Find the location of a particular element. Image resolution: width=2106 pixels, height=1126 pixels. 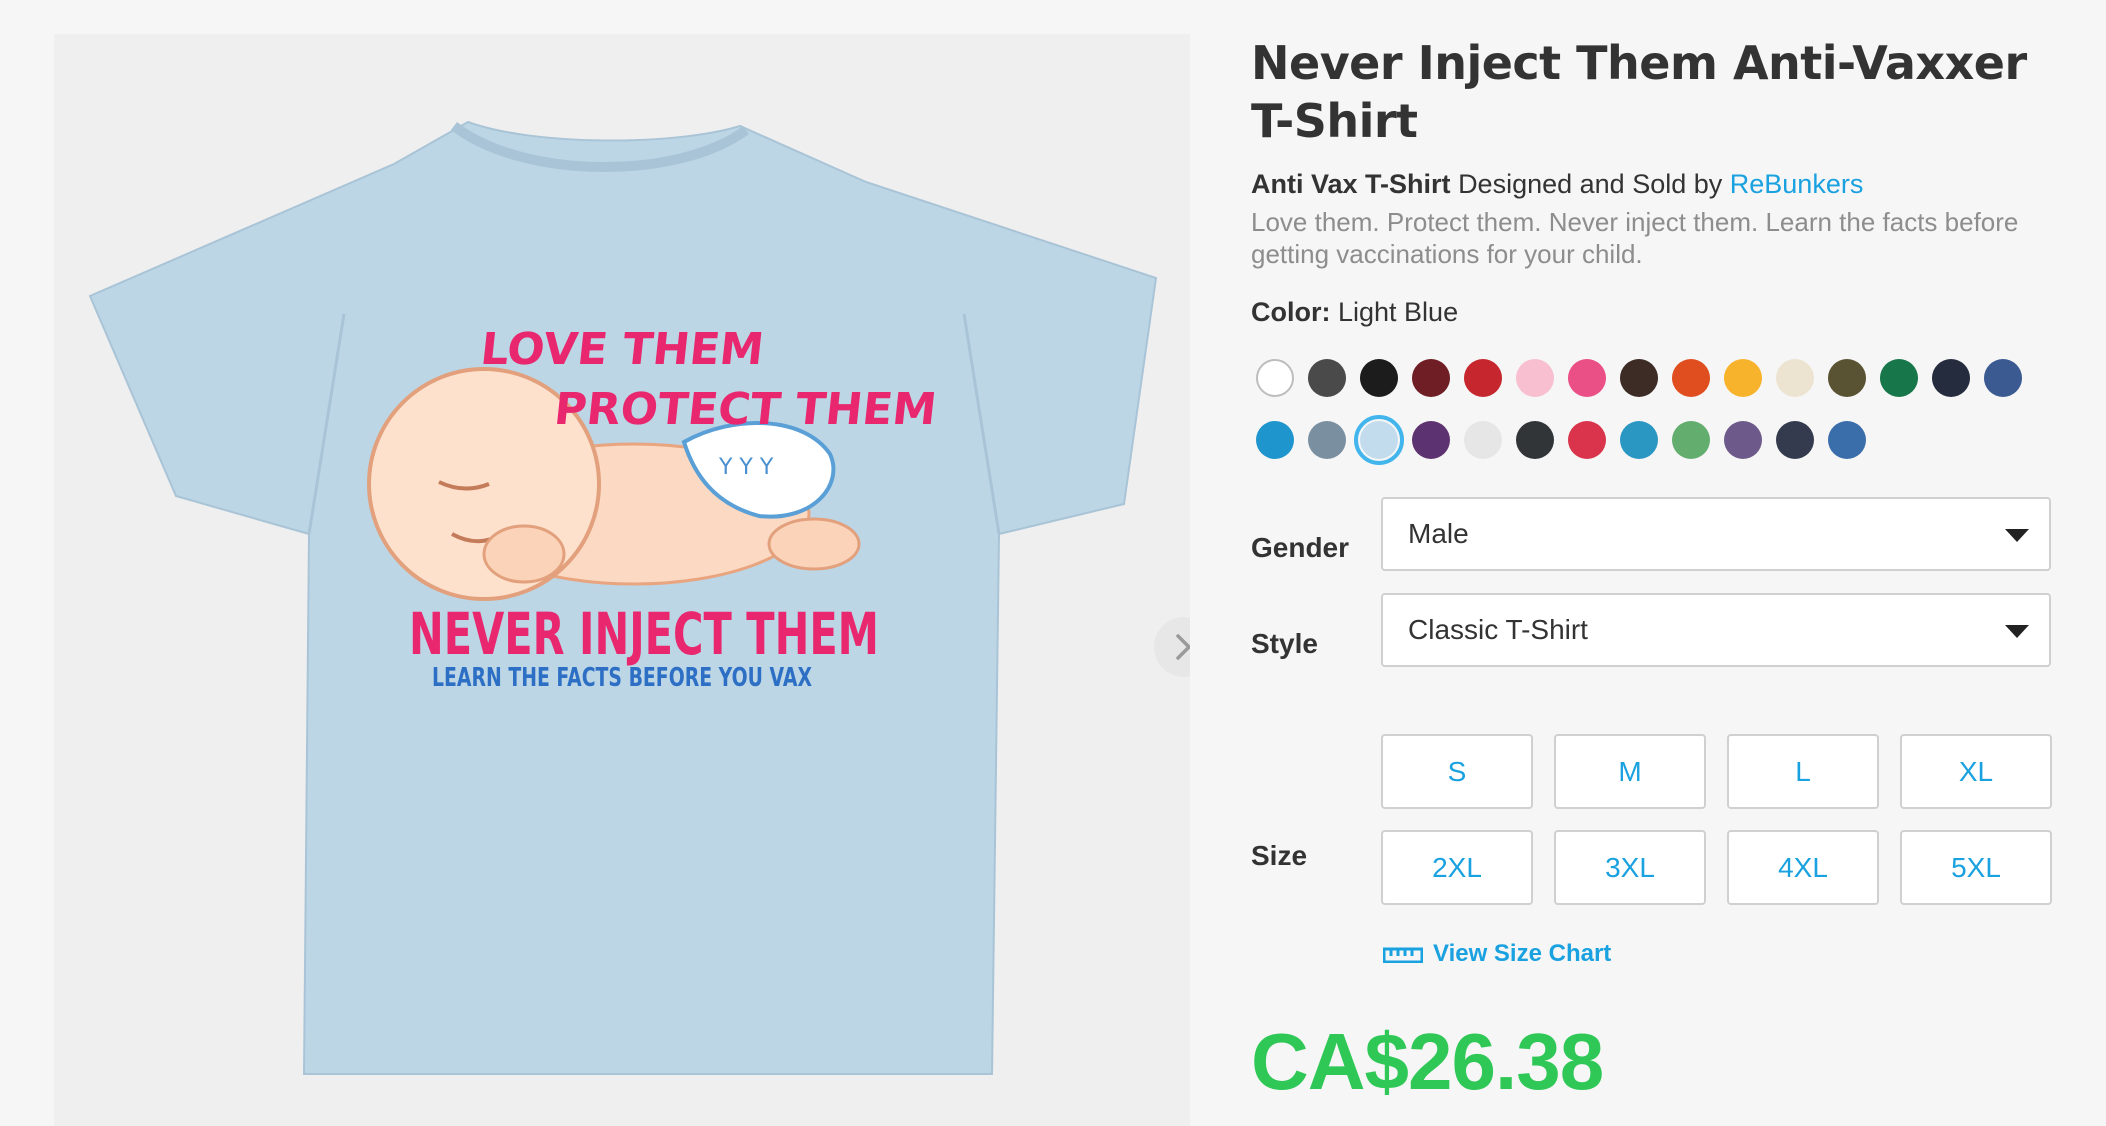

product-title: Never Inject Them Anti-Vaxxer T-Shirt is located at coordinates (1639, 92).